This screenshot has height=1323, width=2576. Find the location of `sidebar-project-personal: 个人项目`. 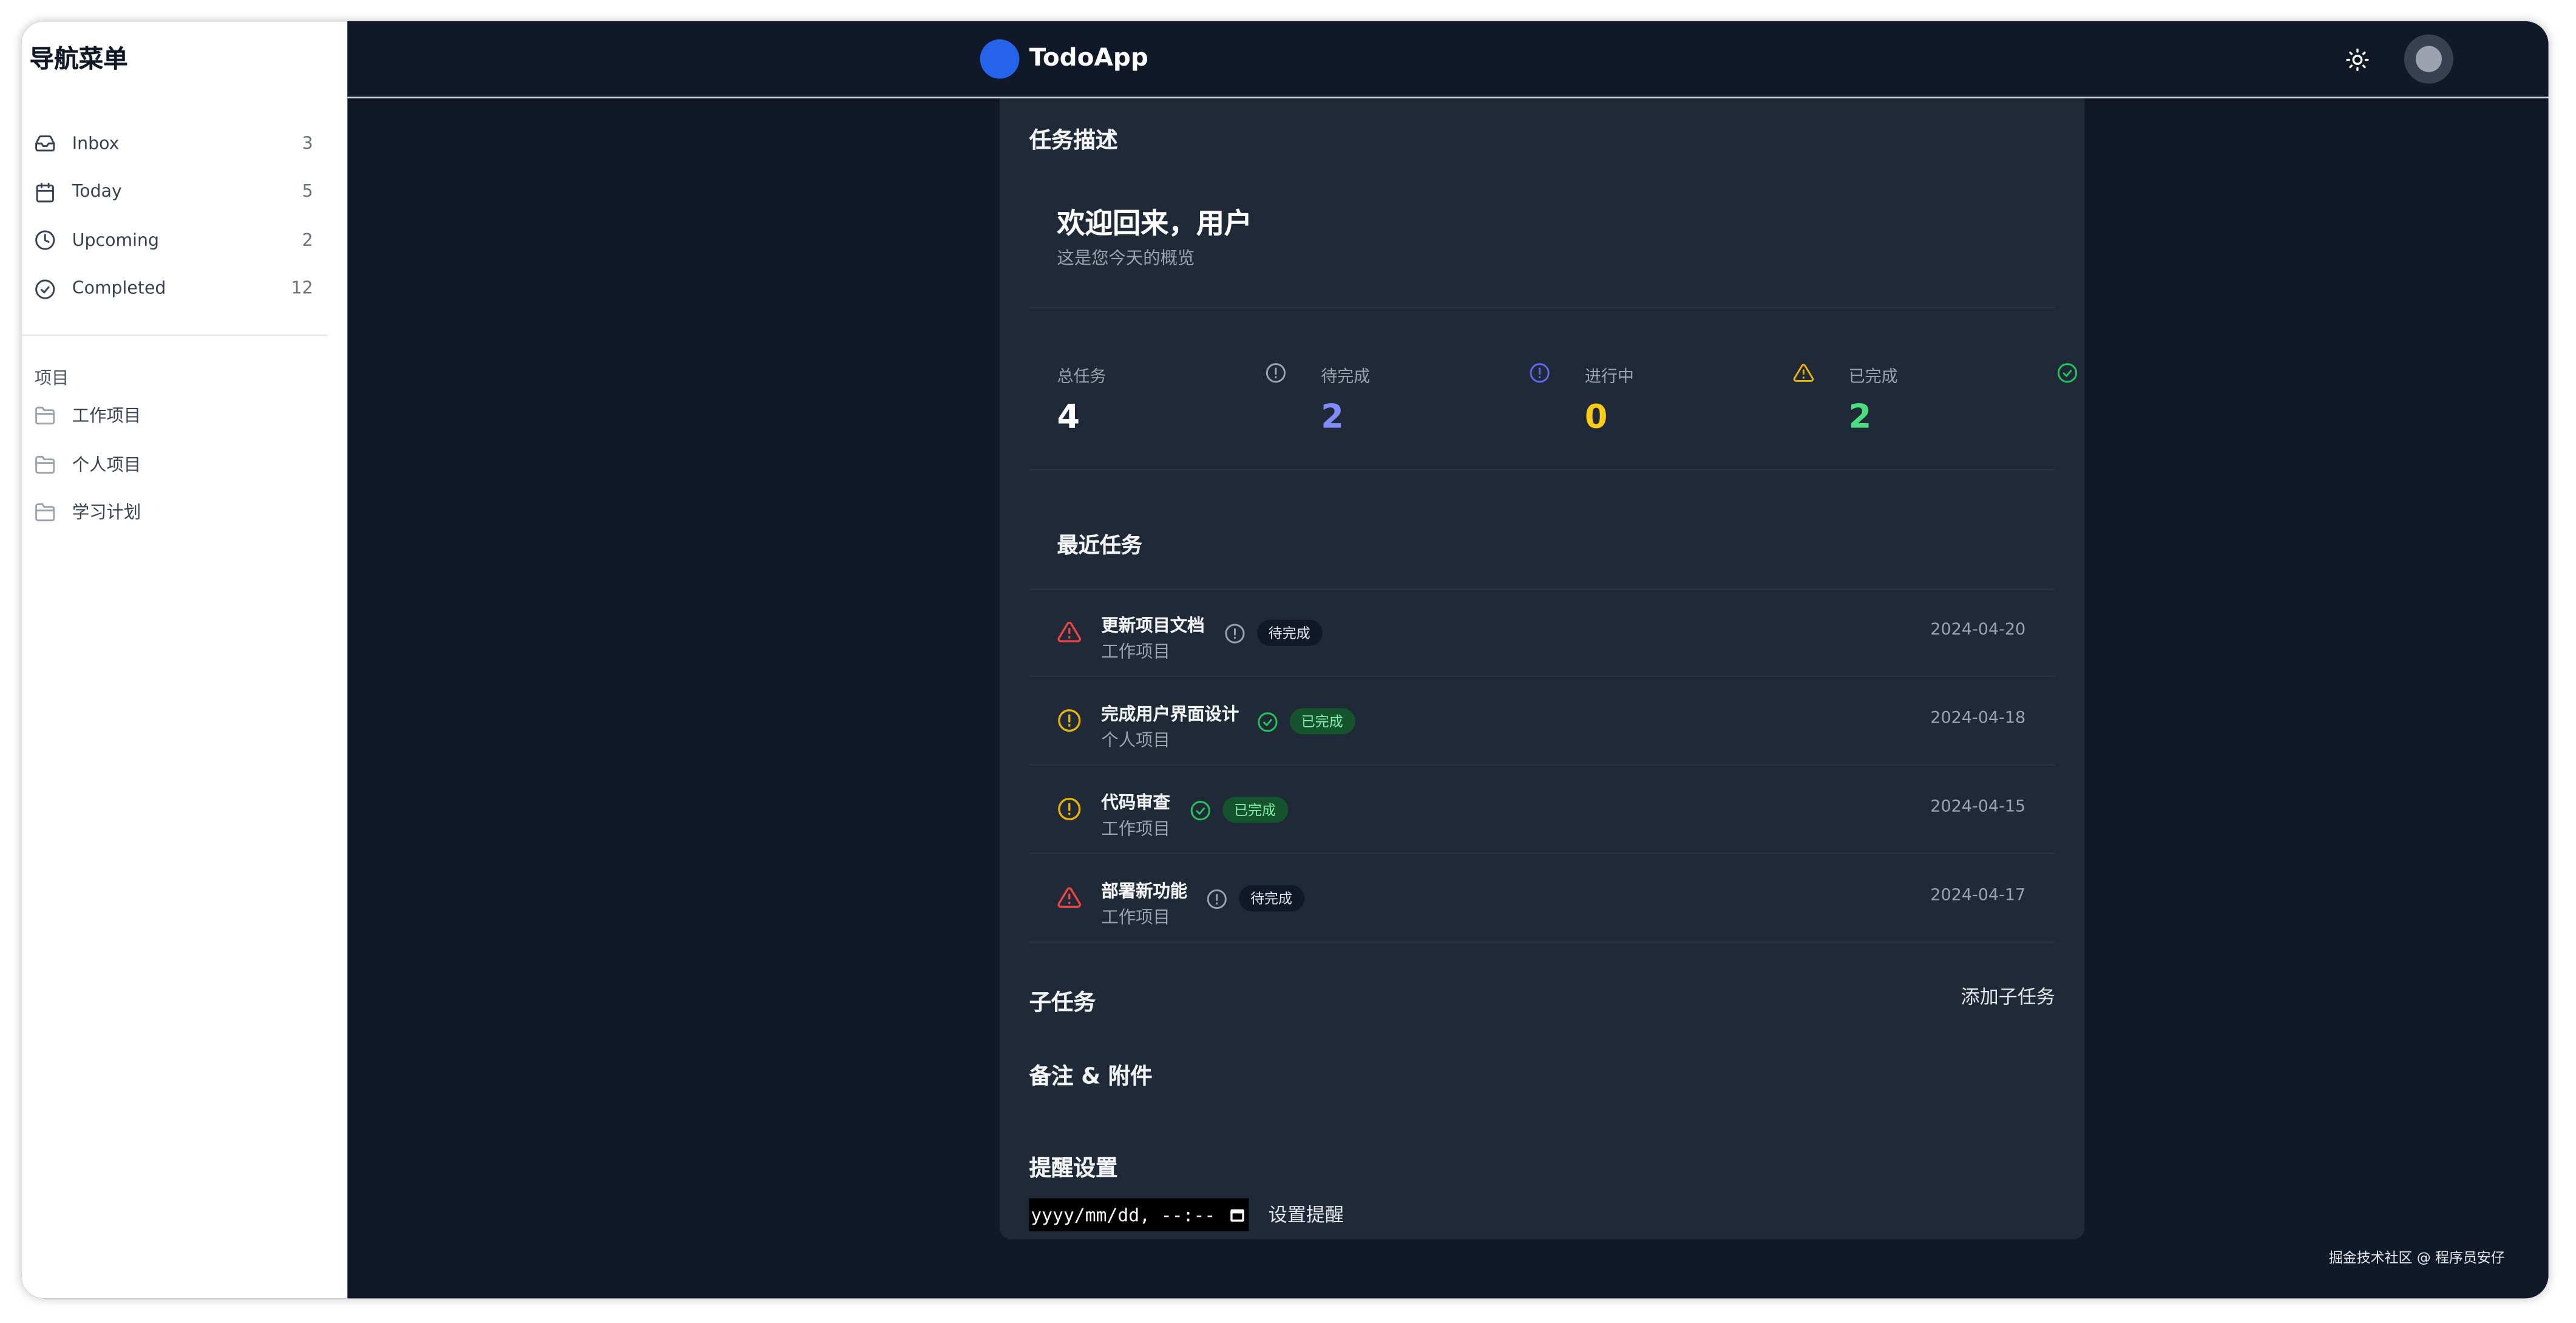

sidebar-project-personal: 个人项目 is located at coordinates (184, 465).